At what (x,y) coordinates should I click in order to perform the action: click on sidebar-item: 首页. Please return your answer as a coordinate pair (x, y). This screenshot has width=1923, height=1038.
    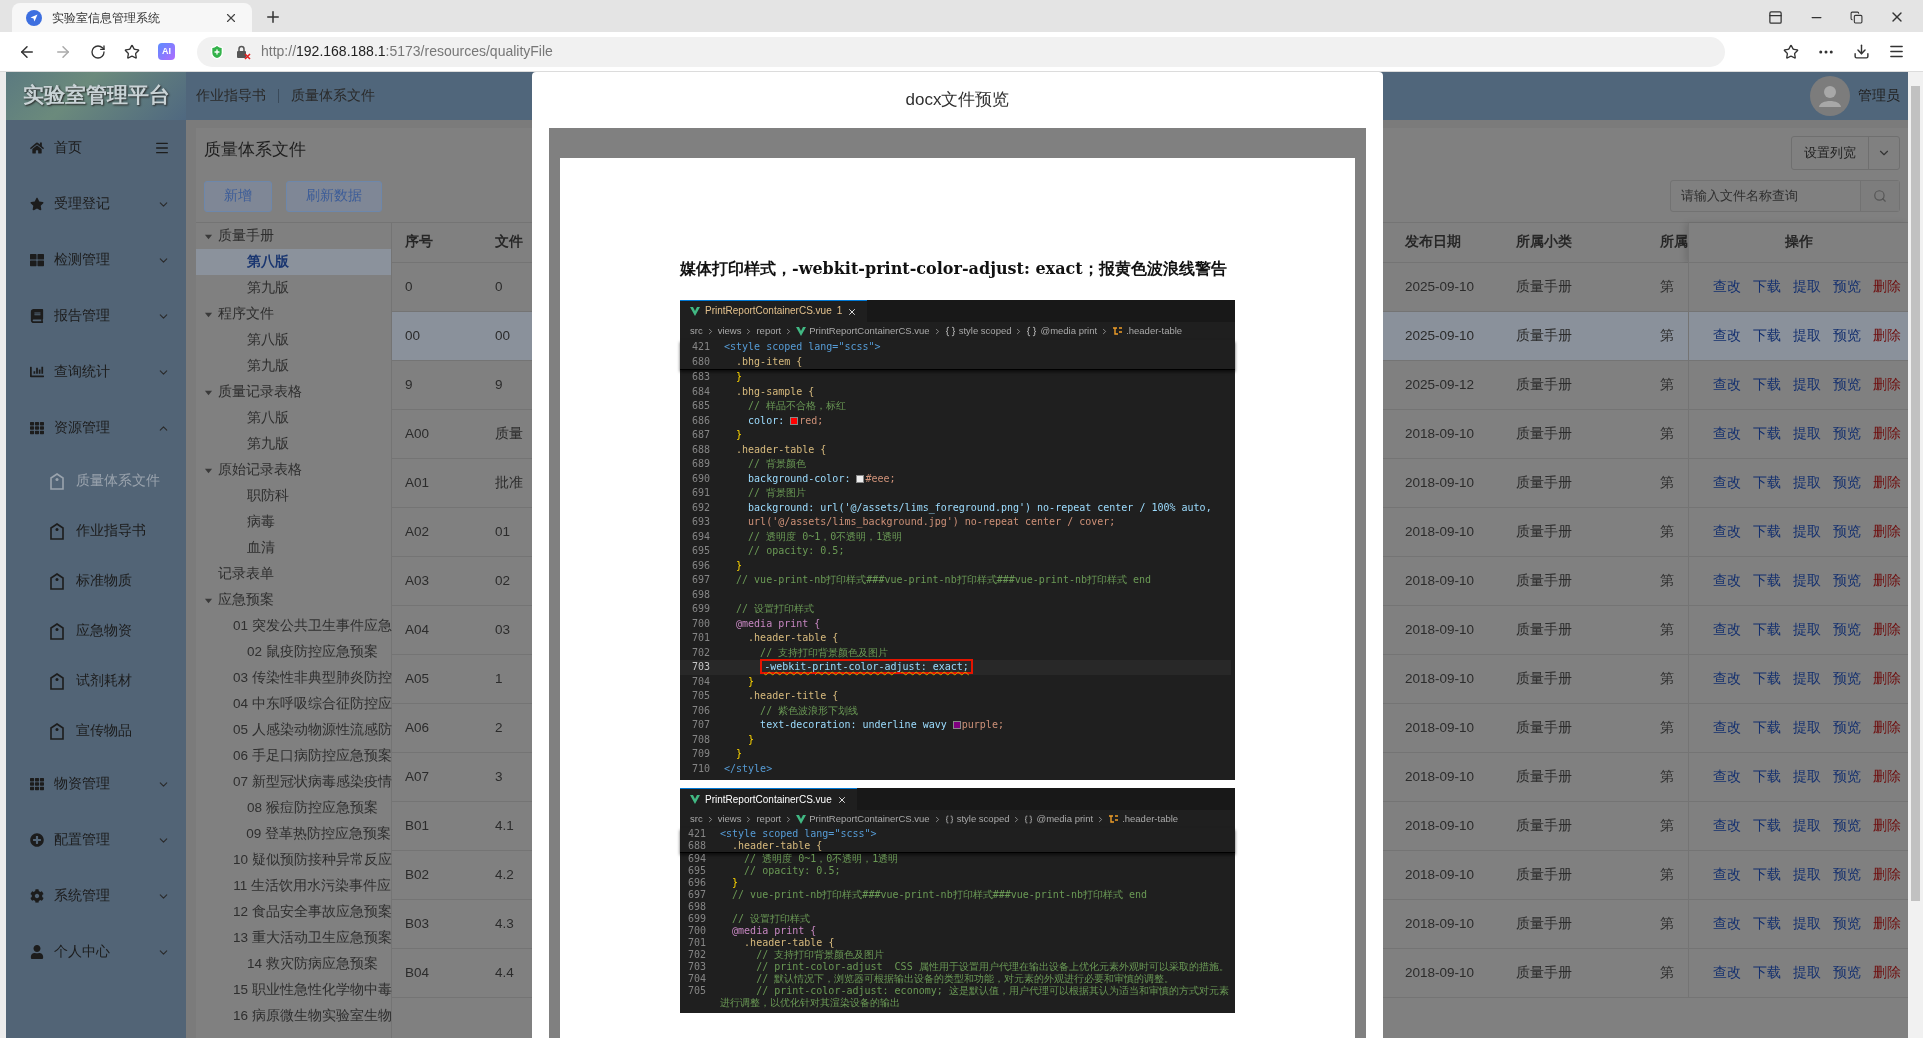
    Looking at the image, I should click on (96, 148).